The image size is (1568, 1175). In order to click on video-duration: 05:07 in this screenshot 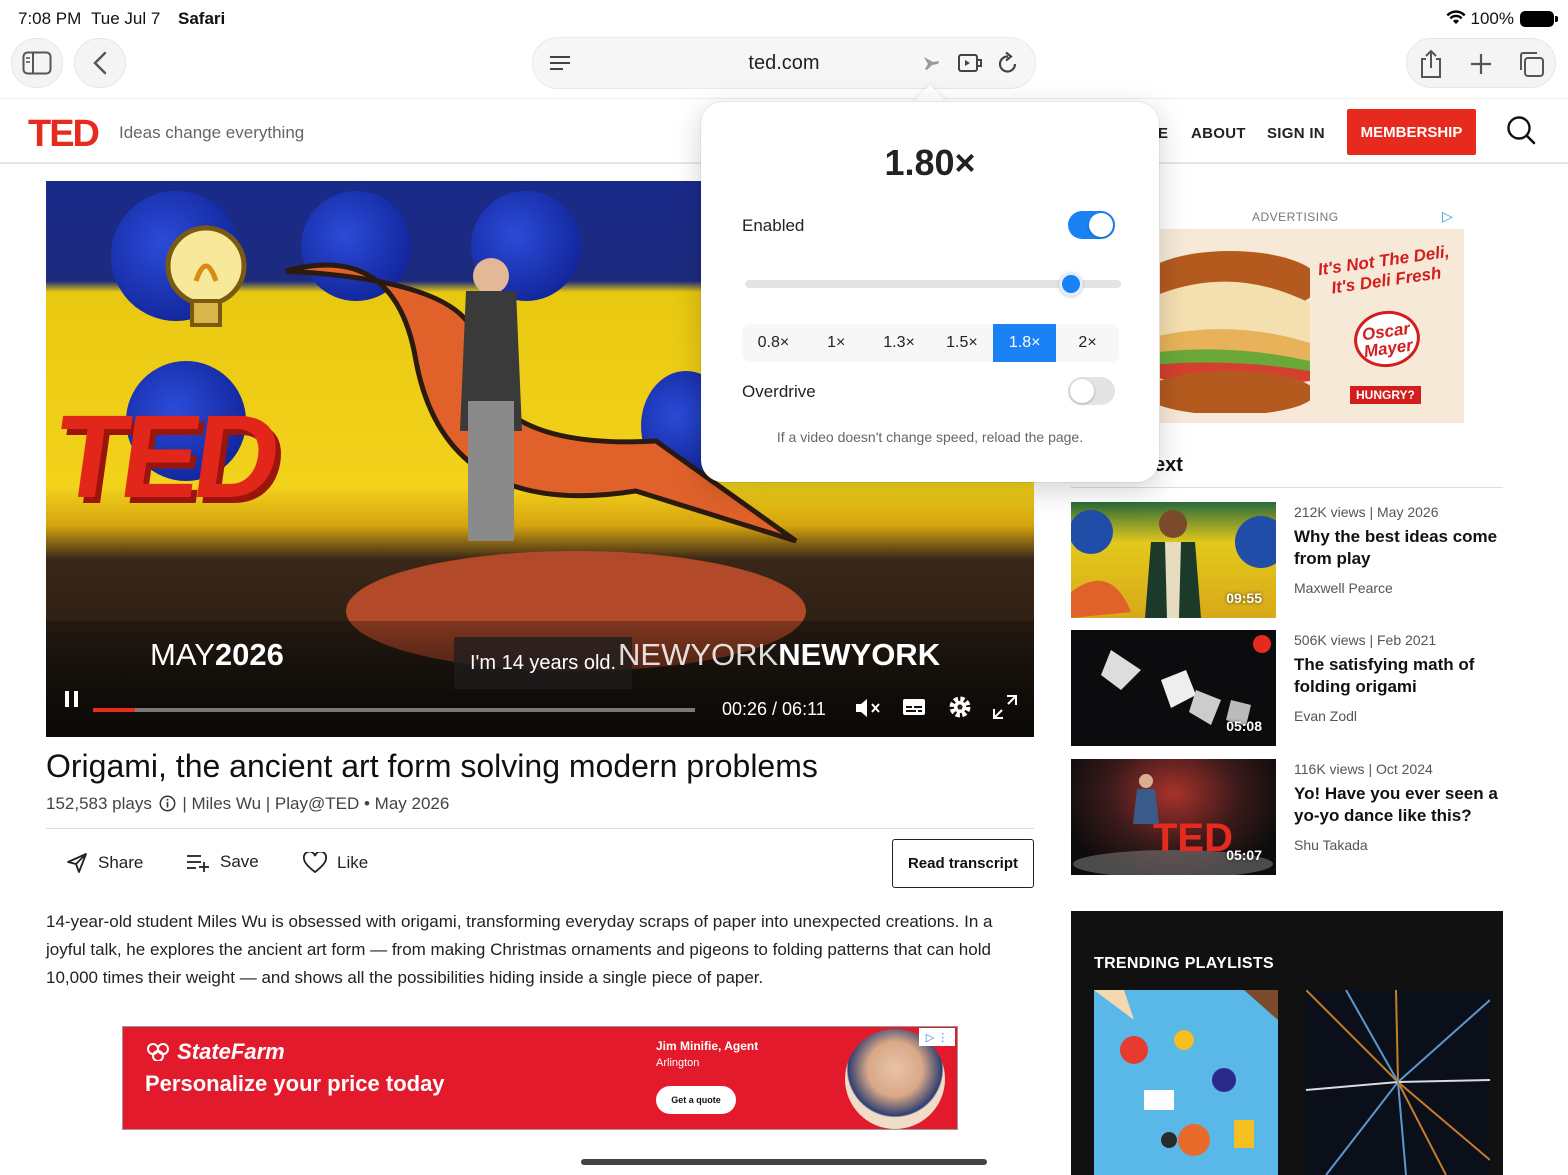, I will do `click(1244, 855)`.